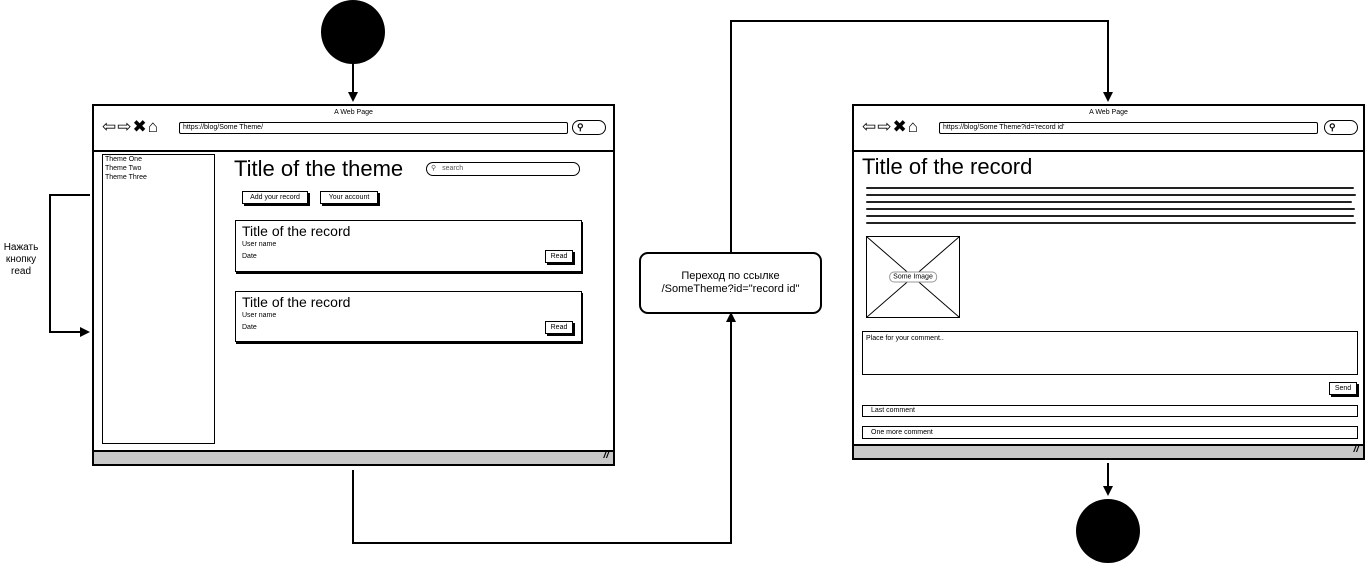 The width and height of the screenshot is (1371, 563). Describe the element at coordinates (1110, 353) in the screenshot. I see `comment-input: Place for your comment..` at that location.